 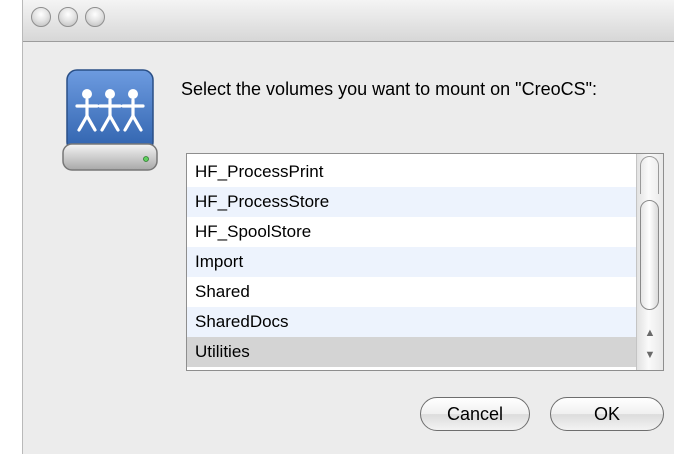 What do you see at coordinates (411, 322) in the screenshot?
I see `volume-list-item: SharedDocs` at bounding box center [411, 322].